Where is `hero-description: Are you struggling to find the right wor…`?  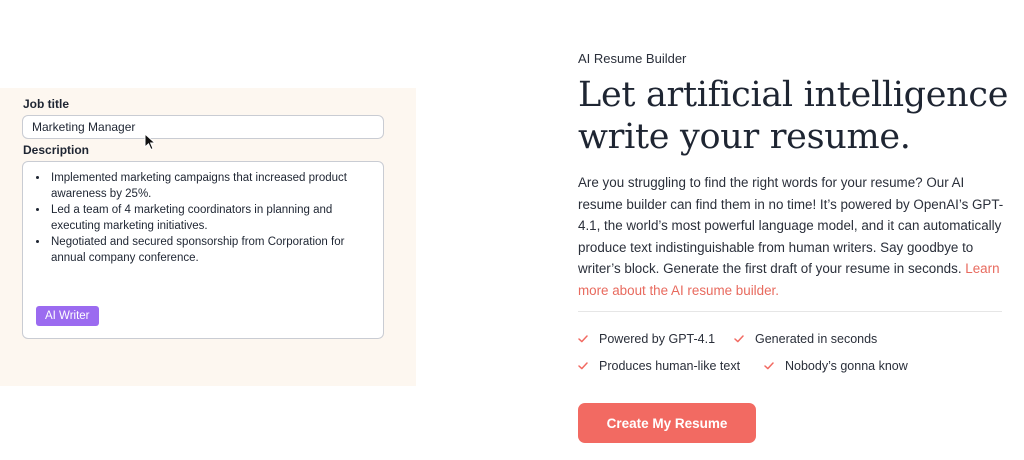 hero-description: Are you struggling to find the right wor… is located at coordinates (793, 237).